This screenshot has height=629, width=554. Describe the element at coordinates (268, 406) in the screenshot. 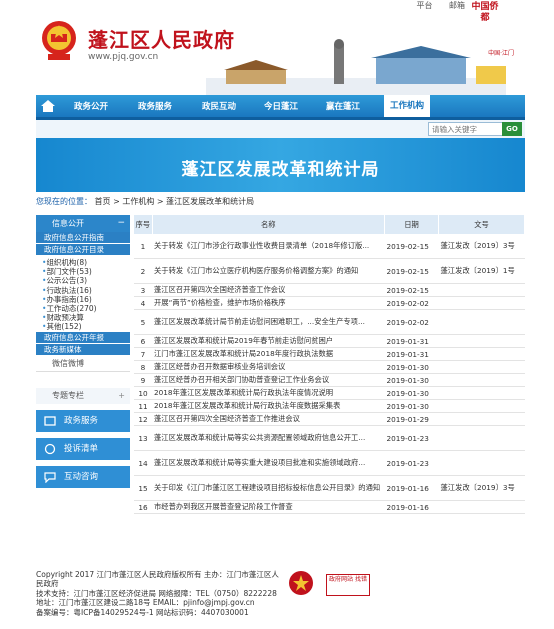

I see `row-title-link: 2018年蓬江区发展改革和统计局行政执法年度数据采集表` at that location.